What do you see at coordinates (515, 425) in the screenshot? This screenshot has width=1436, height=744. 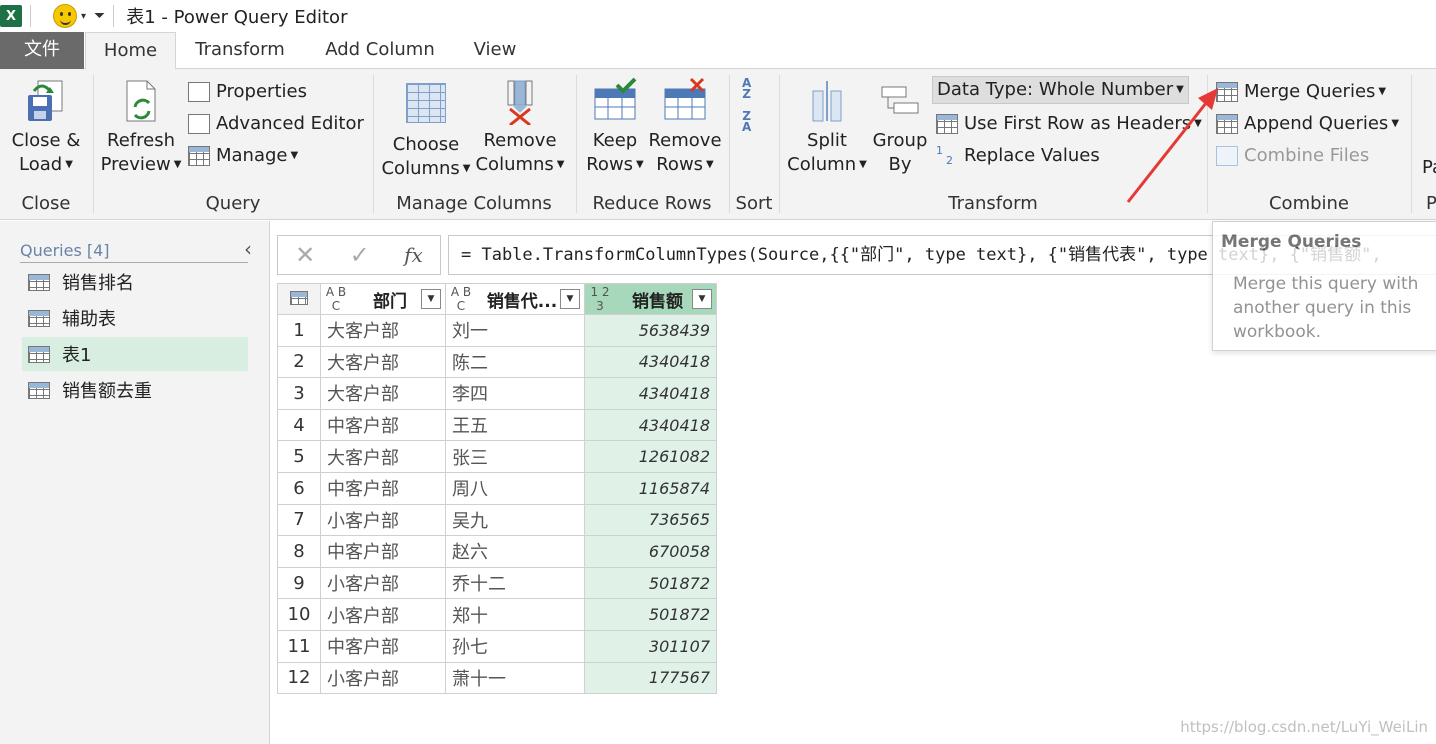 I see `cell: 王五` at bounding box center [515, 425].